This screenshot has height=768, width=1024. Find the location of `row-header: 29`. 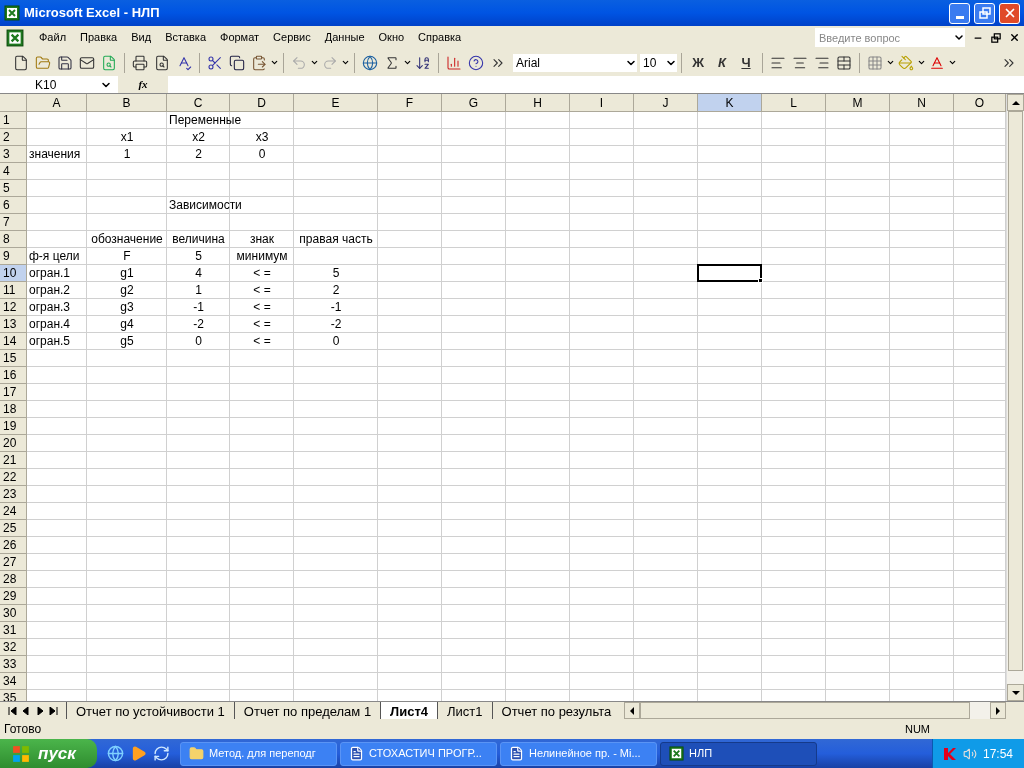

row-header: 29 is located at coordinates (13, 596).